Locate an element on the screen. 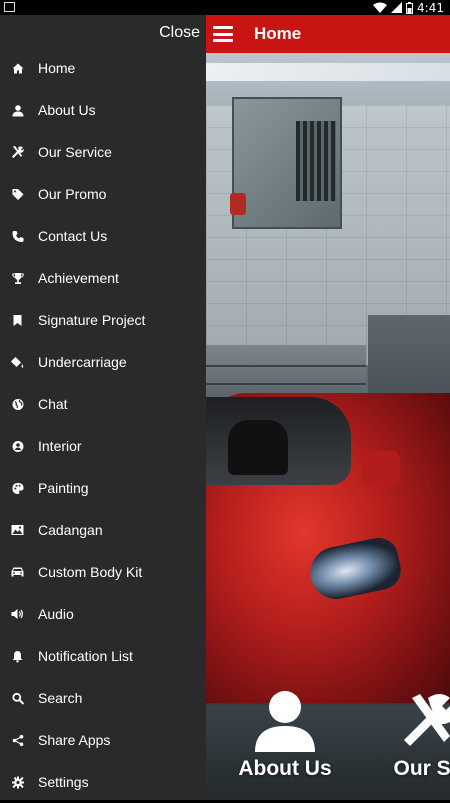 The width and height of the screenshot is (450, 803). drawer-item-label: Our Service is located at coordinates (75, 152).